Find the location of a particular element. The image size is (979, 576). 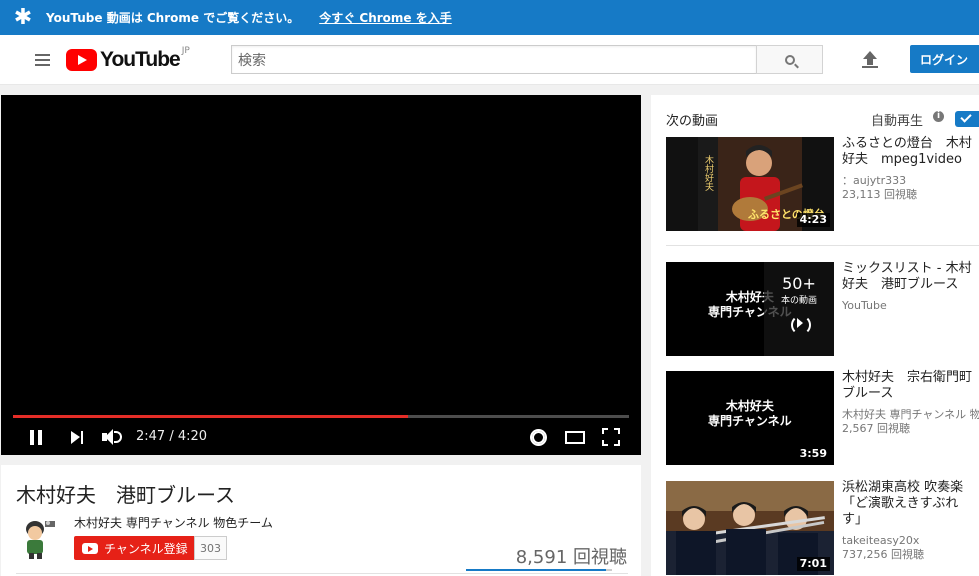

pause-icon is located at coordinates (37, 437).